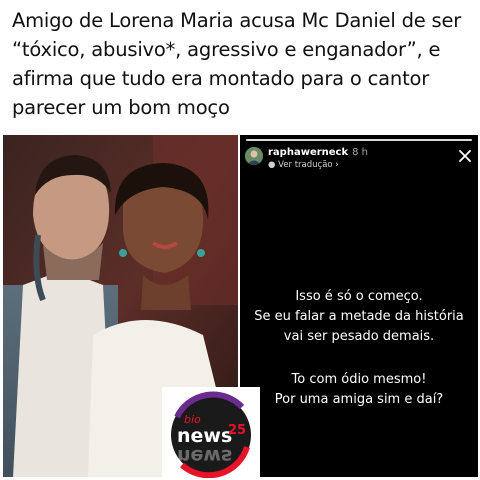 The width and height of the screenshot is (480, 480). I want to click on story-line: Se eu falar a metade da história, so click(359, 316).